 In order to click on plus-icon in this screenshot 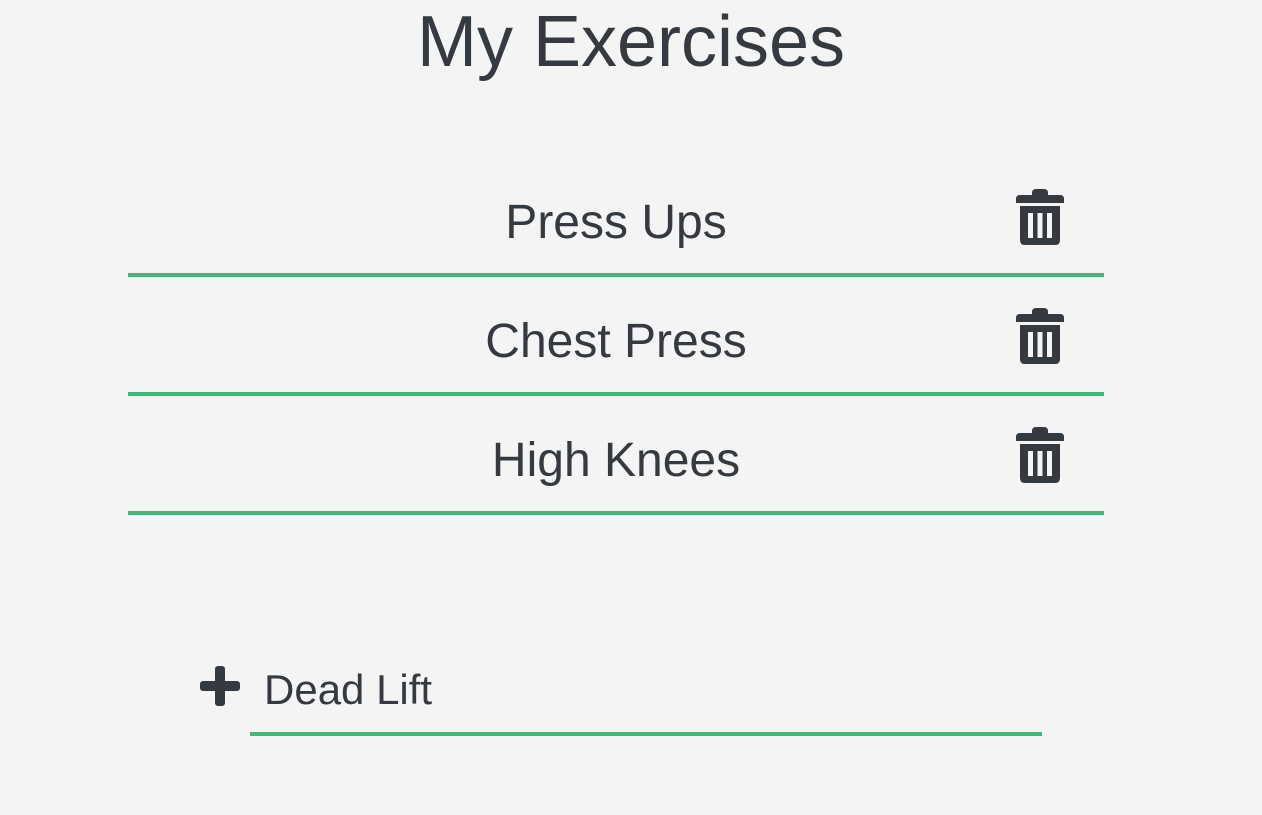, I will do `click(220, 686)`.